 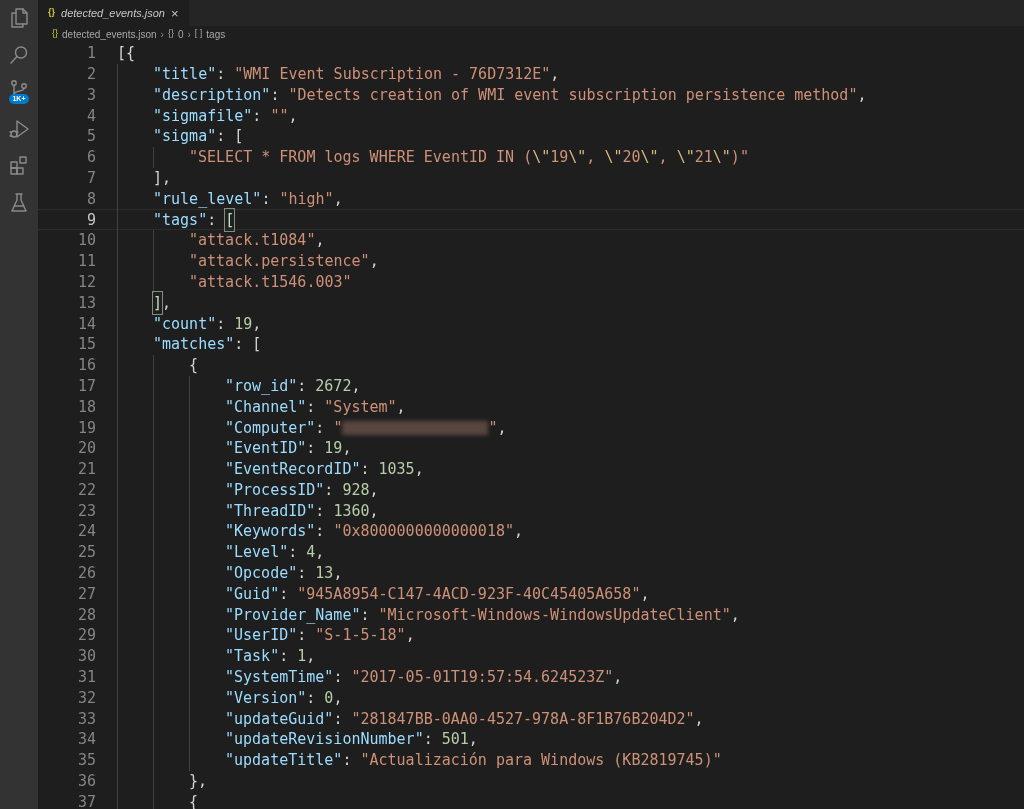 I want to click on line-number: 21, so click(x=86, y=470).